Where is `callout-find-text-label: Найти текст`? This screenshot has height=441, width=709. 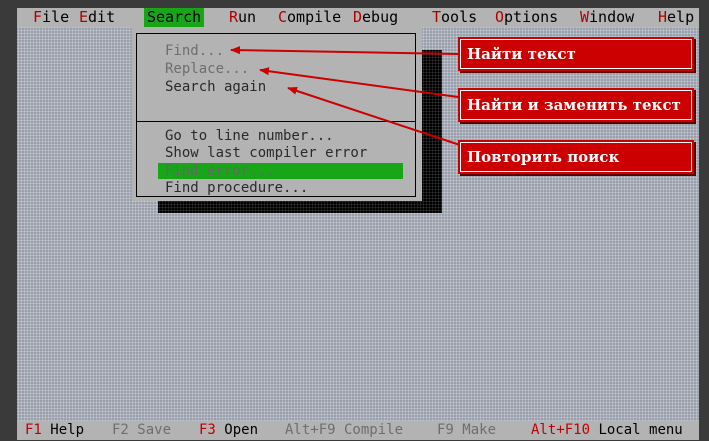
callout-find-text-label: Найти текст is located at coordinates (576, 54).